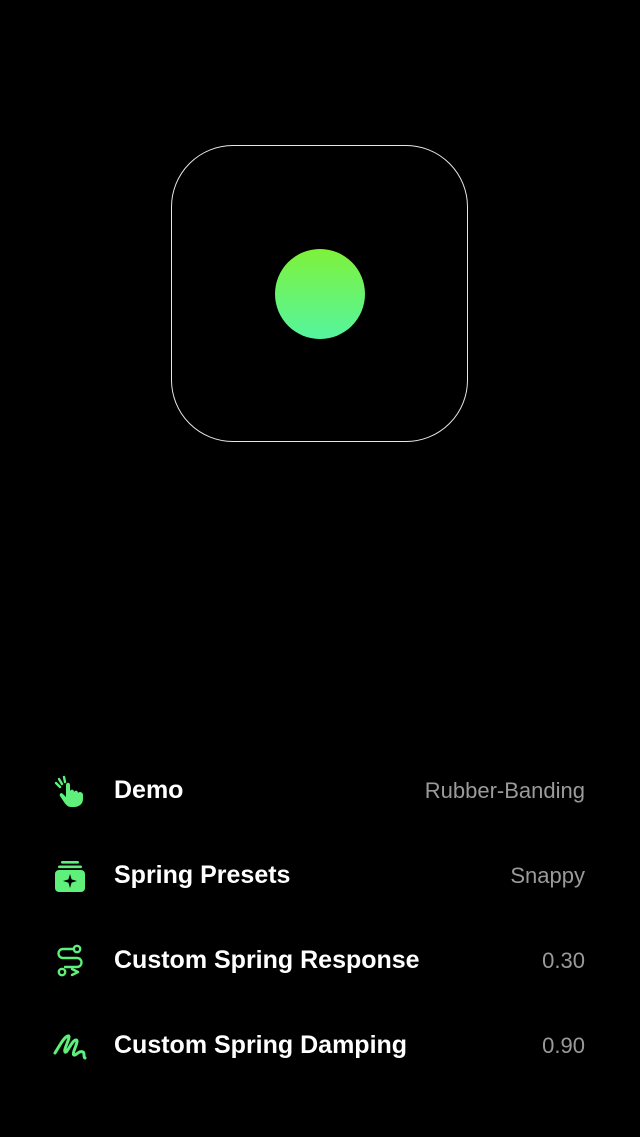  Describe the element at coordinates (202, 875) in the screenshot. I see `setting-label: Spring Presets` at that location.